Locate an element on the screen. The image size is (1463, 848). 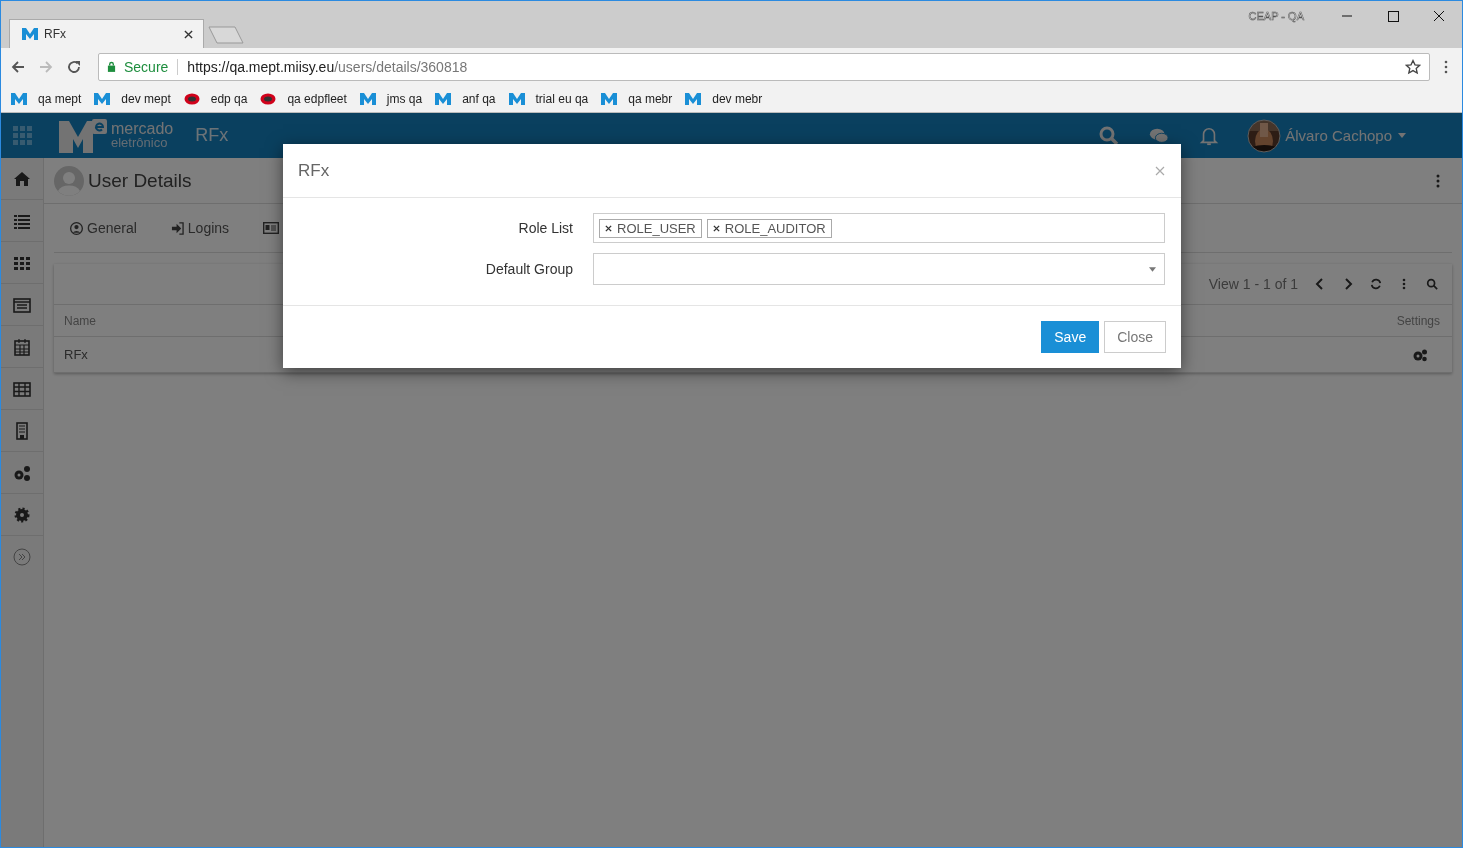
role-tag: ROLE_AUDITOR is located at coordinates (769, 228).